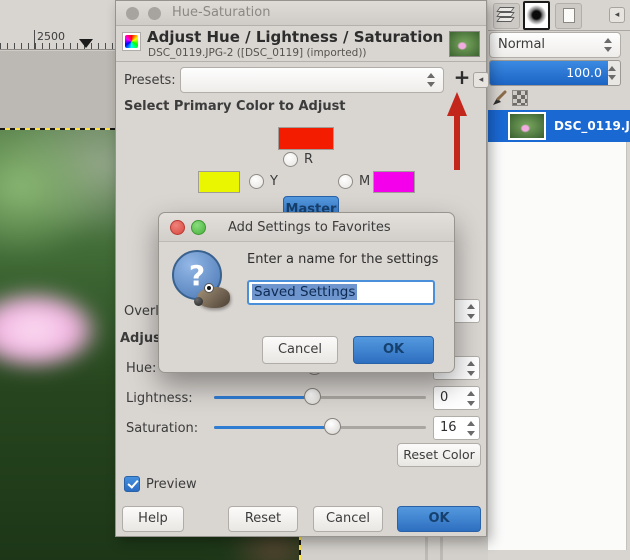 Image resolution: width=630 pixels, height=560 pixels. What do you see at coordinates (365, 181) in the screenshot?
I see `radio-m-label: M` at bounding box center [365, 181].